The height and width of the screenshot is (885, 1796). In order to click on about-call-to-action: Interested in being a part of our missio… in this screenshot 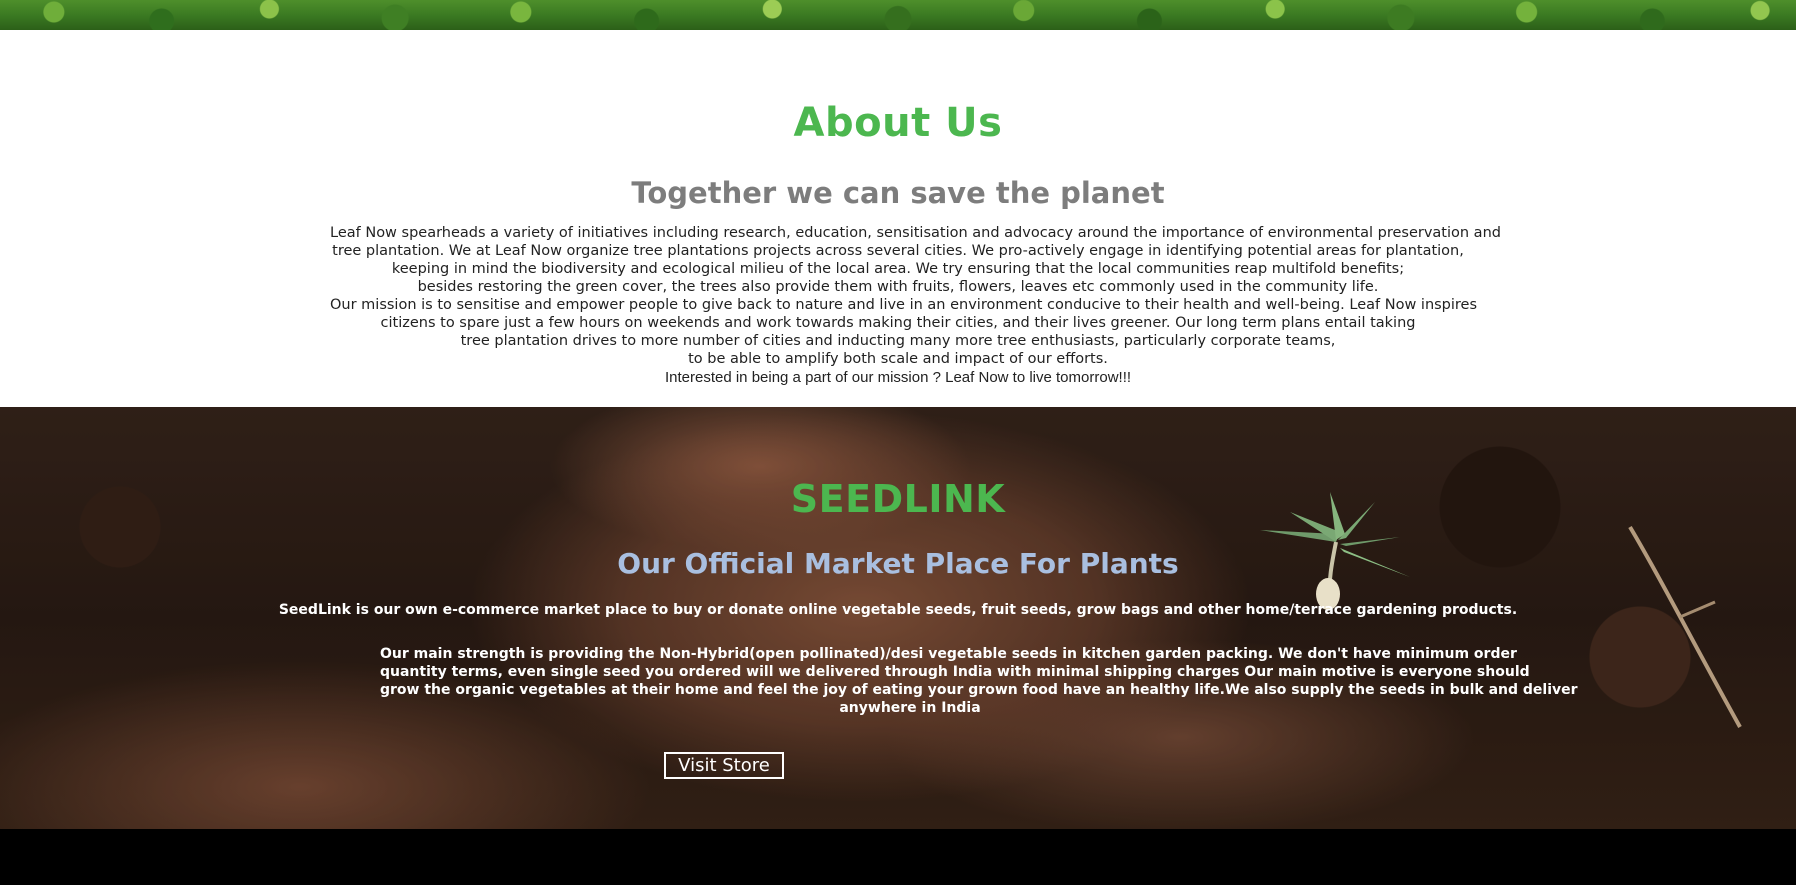, I will do `click(898, 377)`.